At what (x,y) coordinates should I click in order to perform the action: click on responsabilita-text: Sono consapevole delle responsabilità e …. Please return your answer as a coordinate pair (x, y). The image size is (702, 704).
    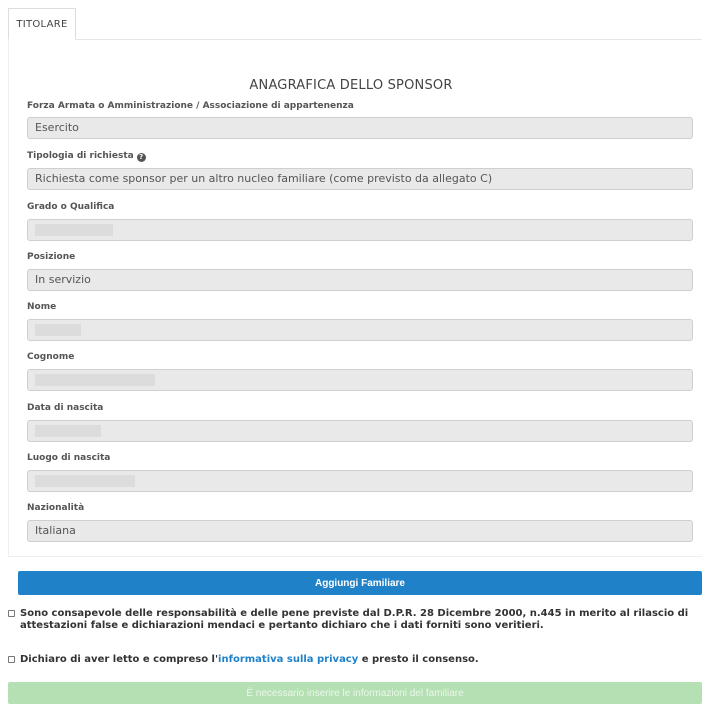
    Looking at the image, I should click on (354, 619).